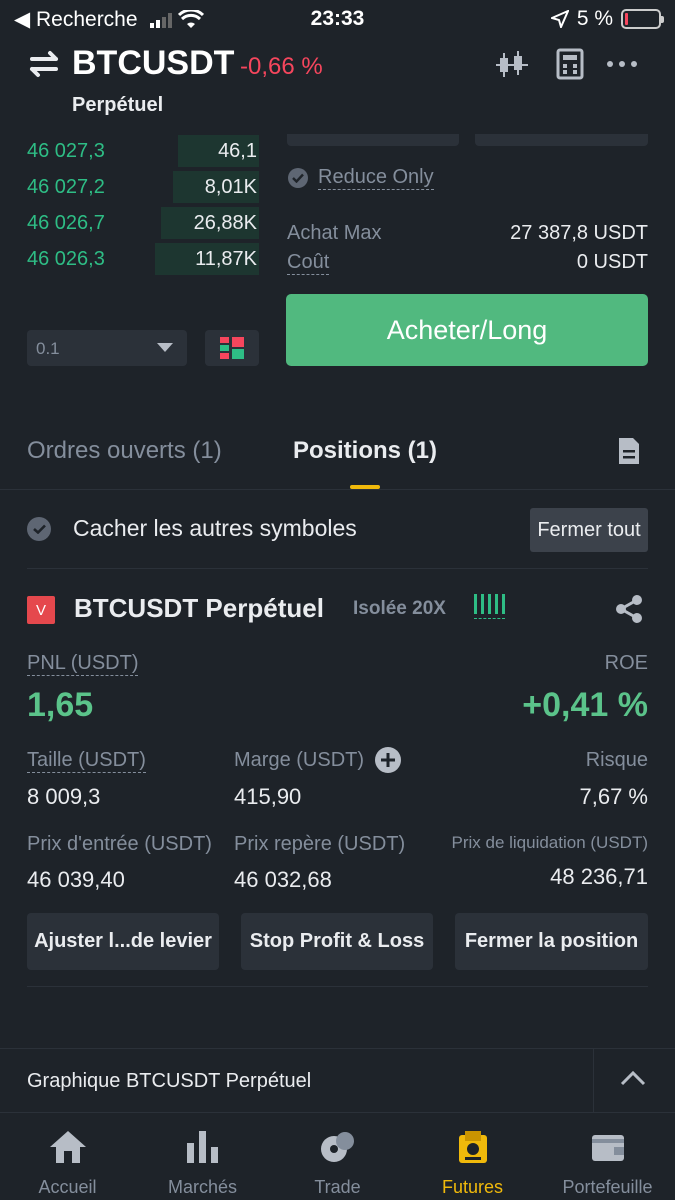 Image resolution: width=675 pixels, height=1200 pixels. I want to click on status-right: 5 %, so click(607, 19).